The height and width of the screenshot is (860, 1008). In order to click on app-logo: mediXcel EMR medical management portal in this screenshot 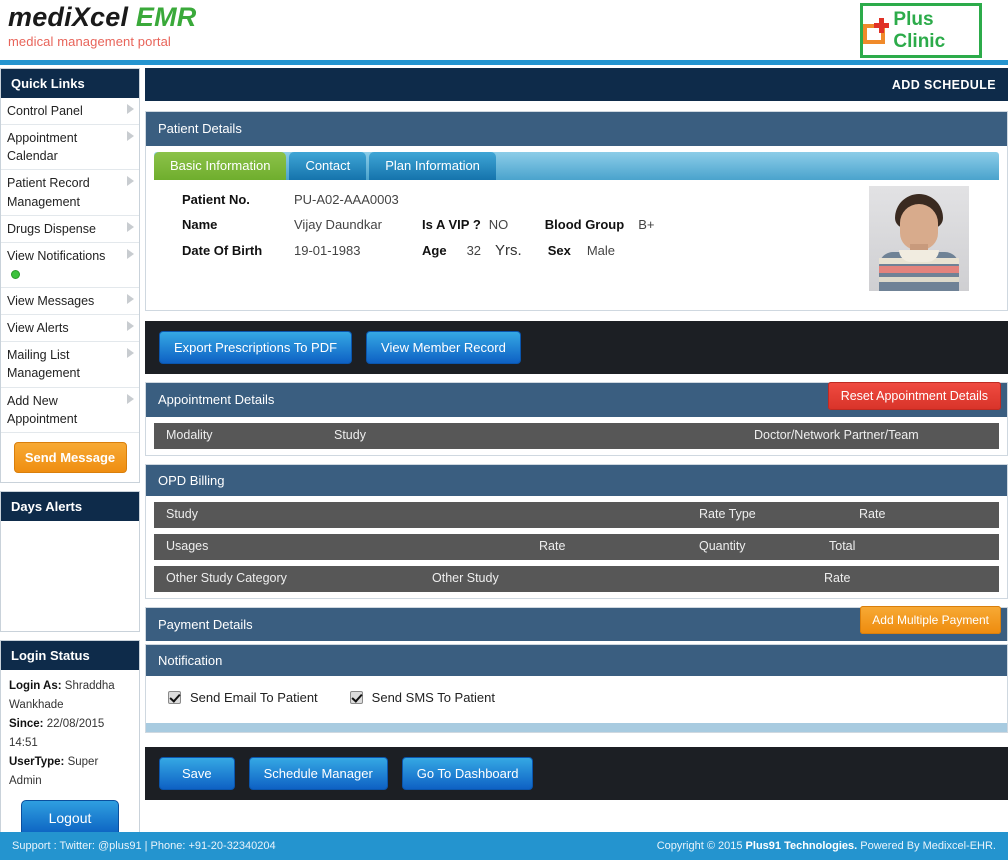, I will do `click(102, 25)`.